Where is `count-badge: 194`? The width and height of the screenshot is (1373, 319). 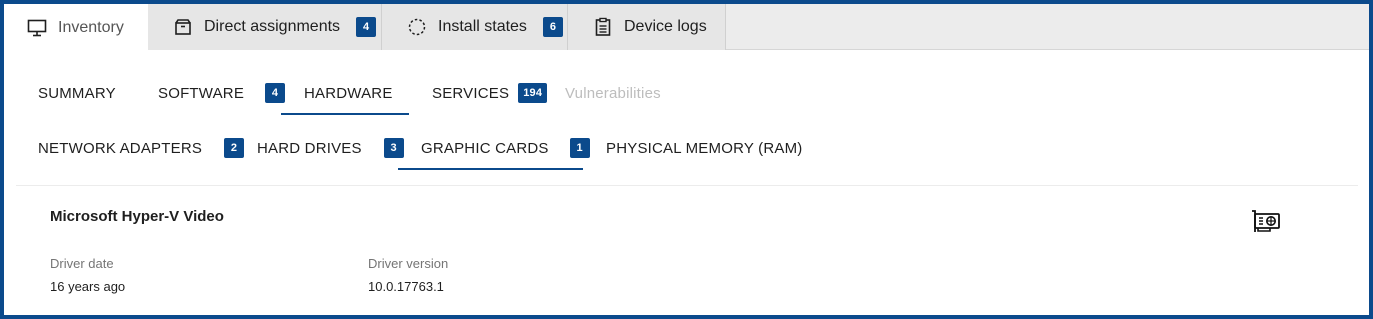 count-badge: 194 is located at coordinates (533, 93).